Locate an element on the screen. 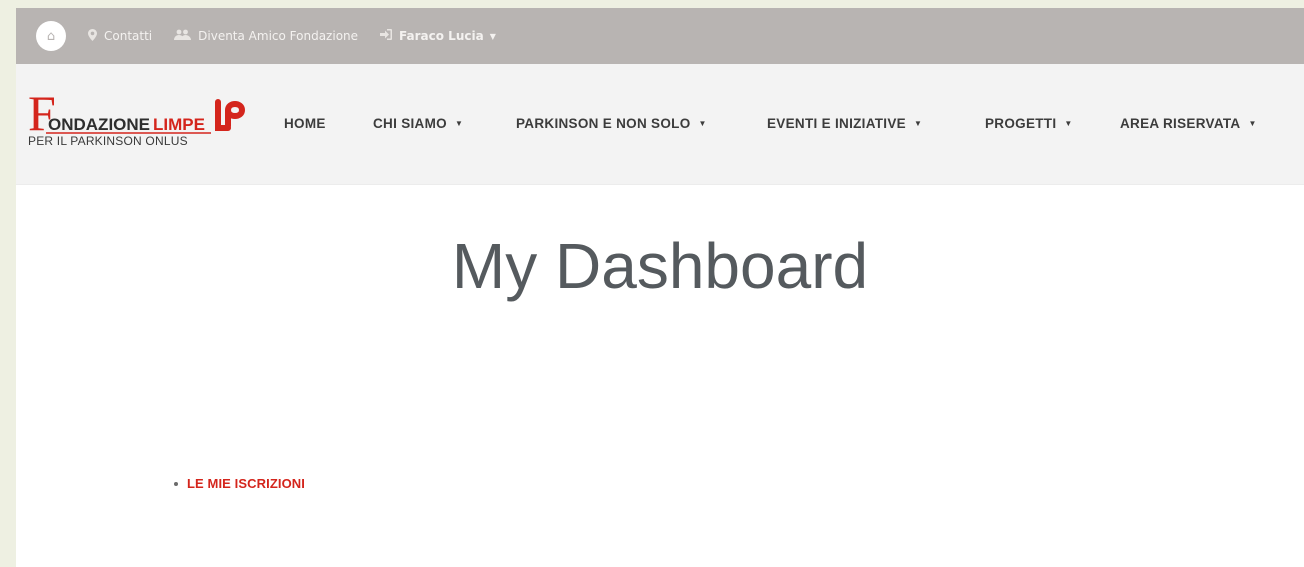  logo: F ONDAZIONE LIMPE PER IL PARKINSON ONLUS is located at coordinates (144, 119).